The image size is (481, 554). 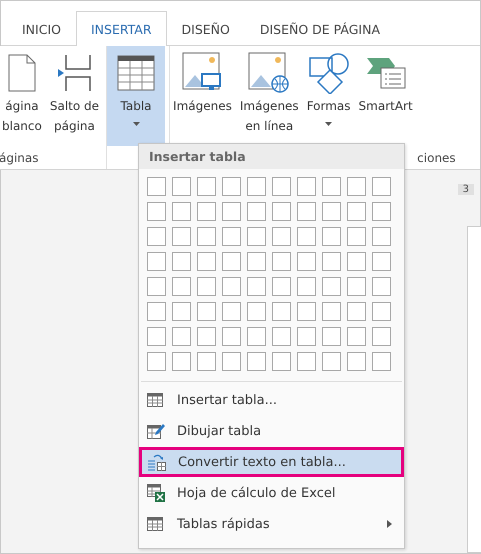 I want to click on ribbon-tab: INSERTAR, so click(x=121, y=28).